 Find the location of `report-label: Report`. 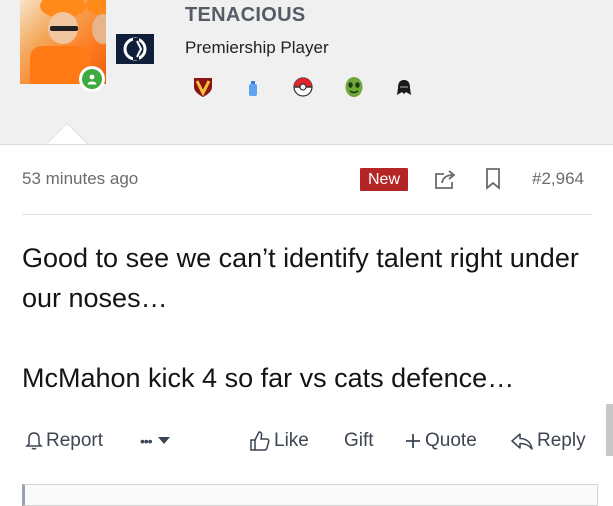

report-label: Report is located at coordinates (75, 440).